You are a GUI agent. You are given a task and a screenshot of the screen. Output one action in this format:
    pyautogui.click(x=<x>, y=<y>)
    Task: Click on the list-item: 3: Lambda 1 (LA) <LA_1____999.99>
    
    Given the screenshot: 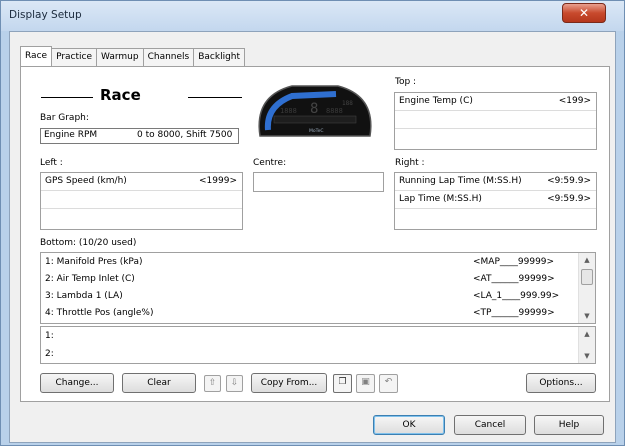 What is the action you would take?
    pyautogui.click(x=309, y=296)
    